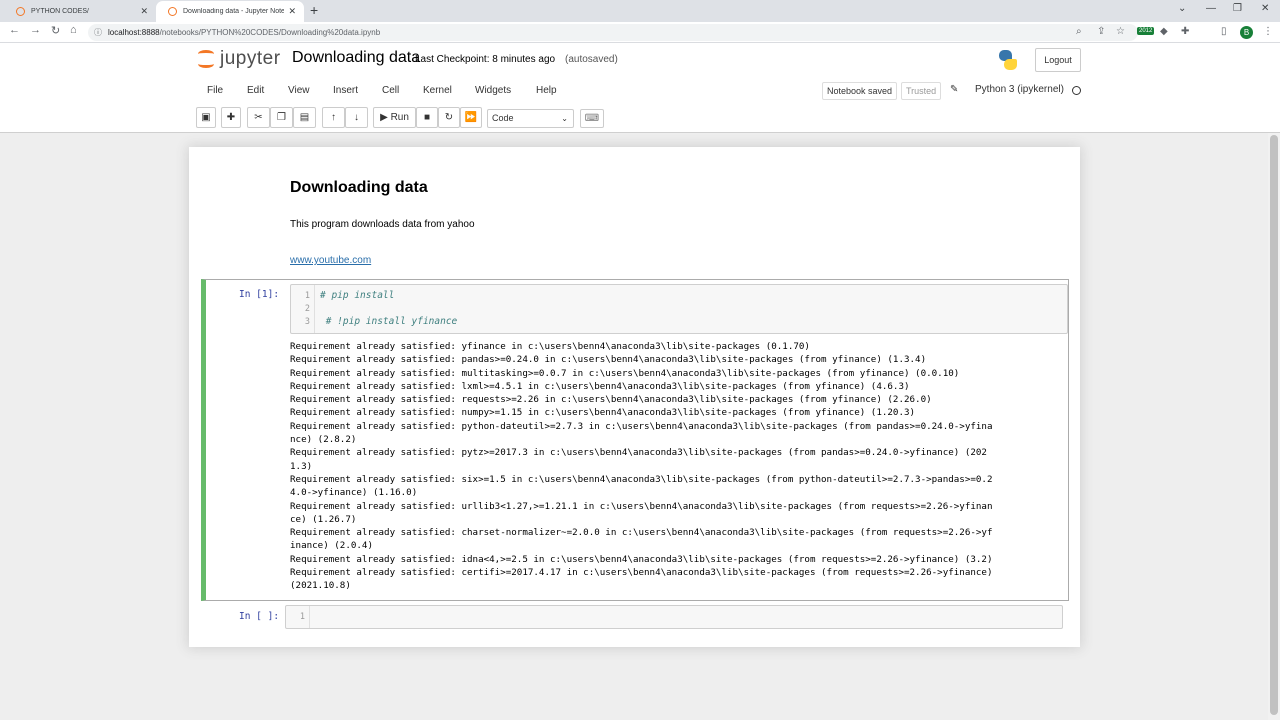 This screenshot has width=1280, height=720. I want to click on kernel-idle-indicator-icon, so click(1076, 90).